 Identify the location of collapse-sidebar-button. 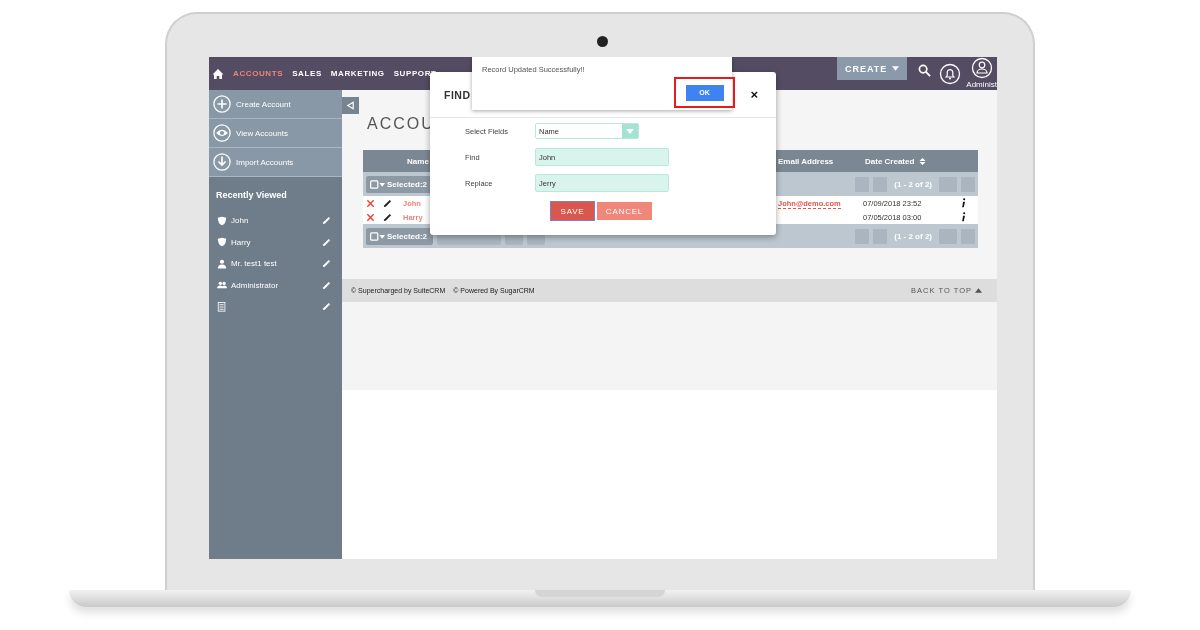
(350, 105).